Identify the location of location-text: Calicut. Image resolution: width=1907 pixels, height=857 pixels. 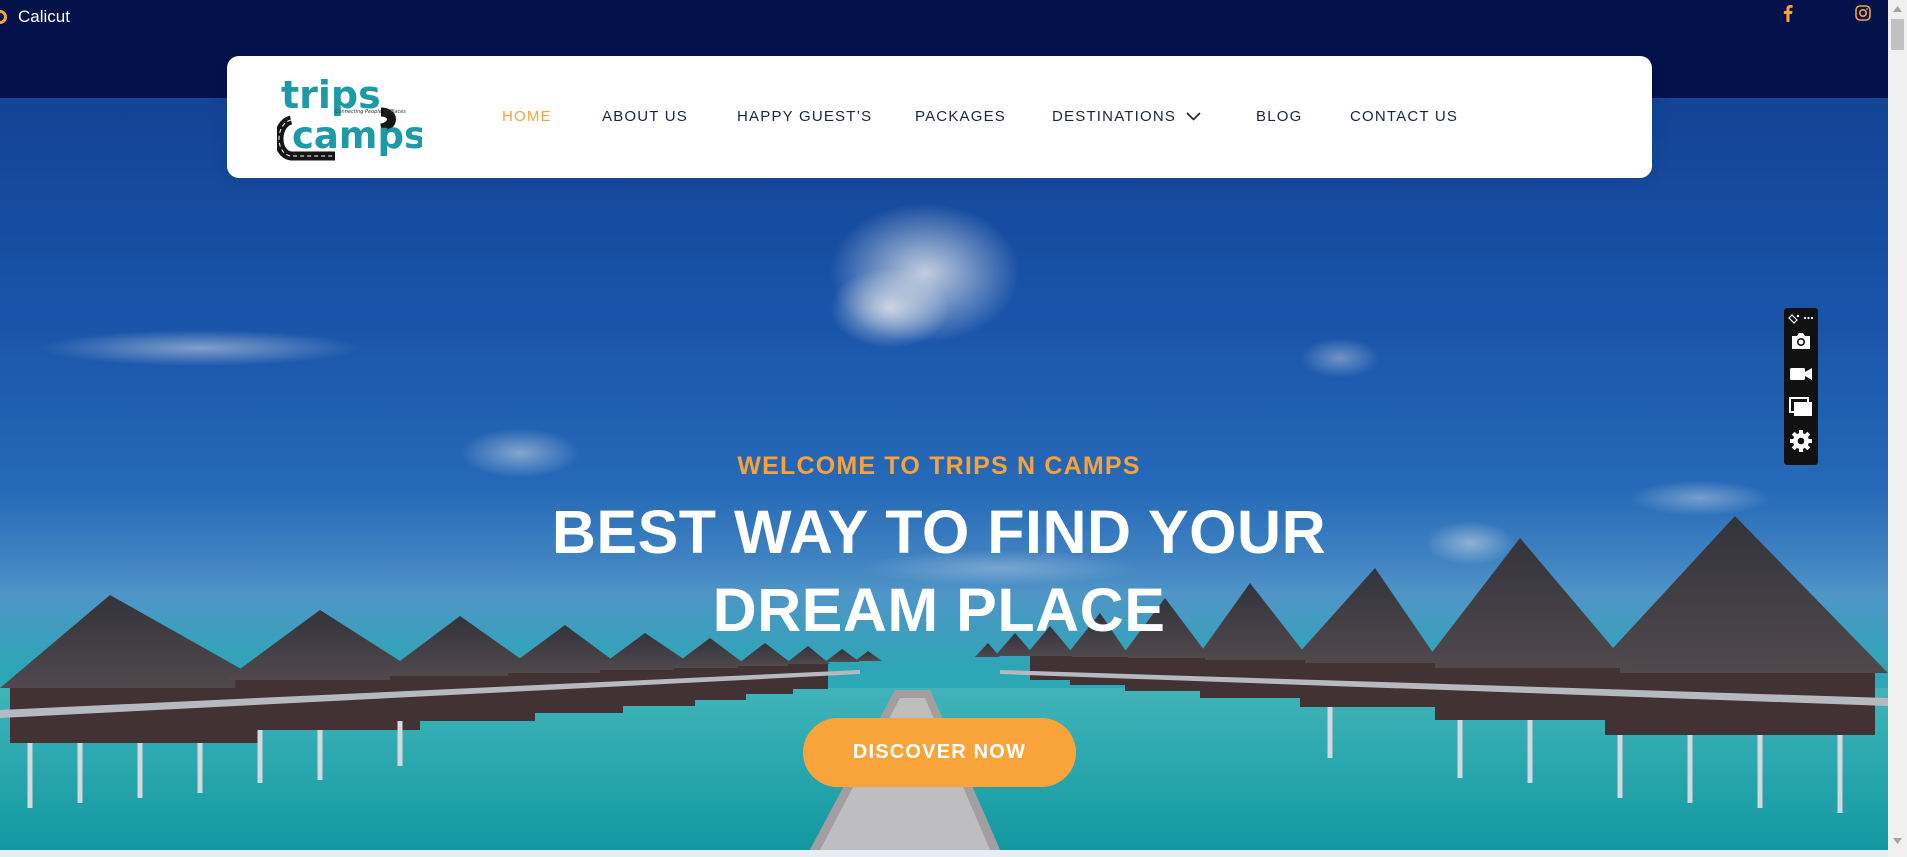
(44, 16).